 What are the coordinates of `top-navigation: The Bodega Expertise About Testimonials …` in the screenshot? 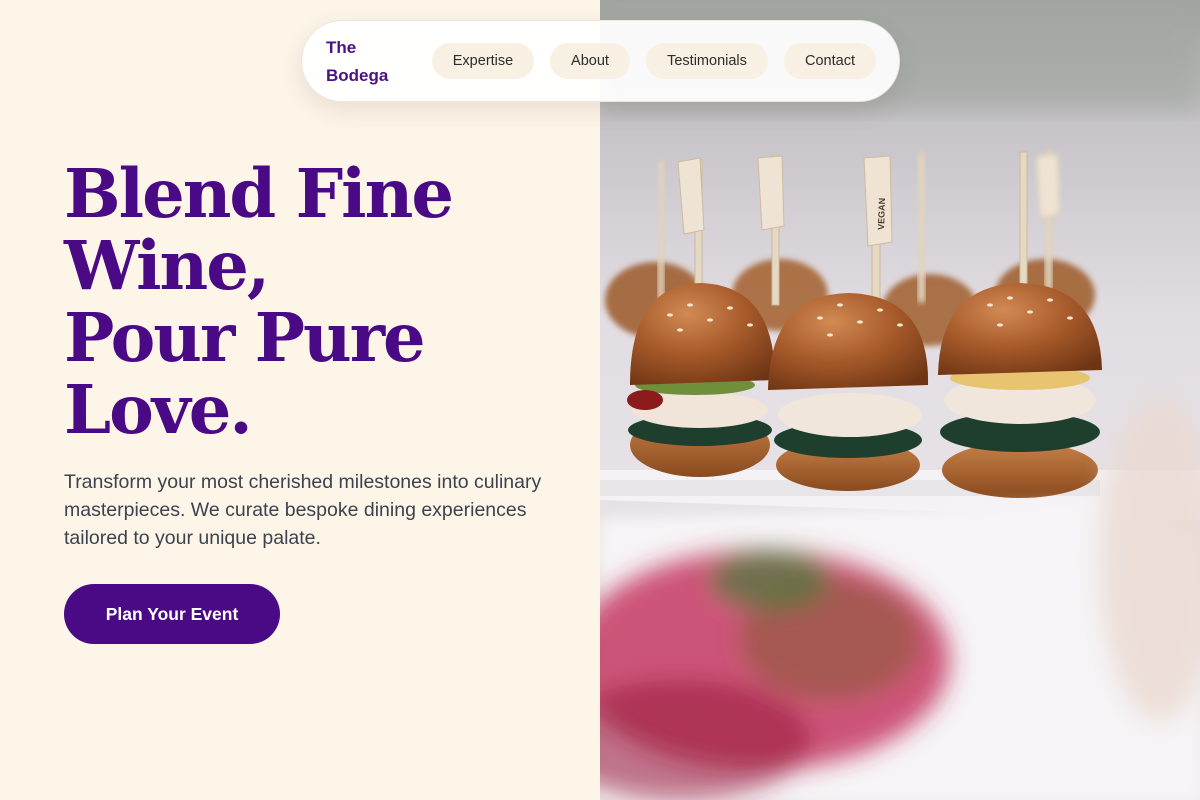 It's located at (600, 61).